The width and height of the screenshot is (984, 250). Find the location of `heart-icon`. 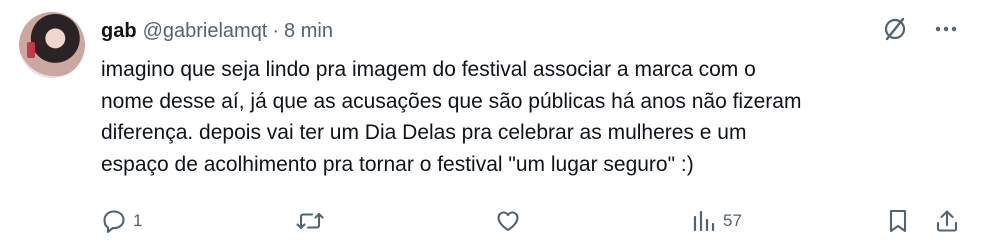

heart-icon is located at coordinates (508, 221).